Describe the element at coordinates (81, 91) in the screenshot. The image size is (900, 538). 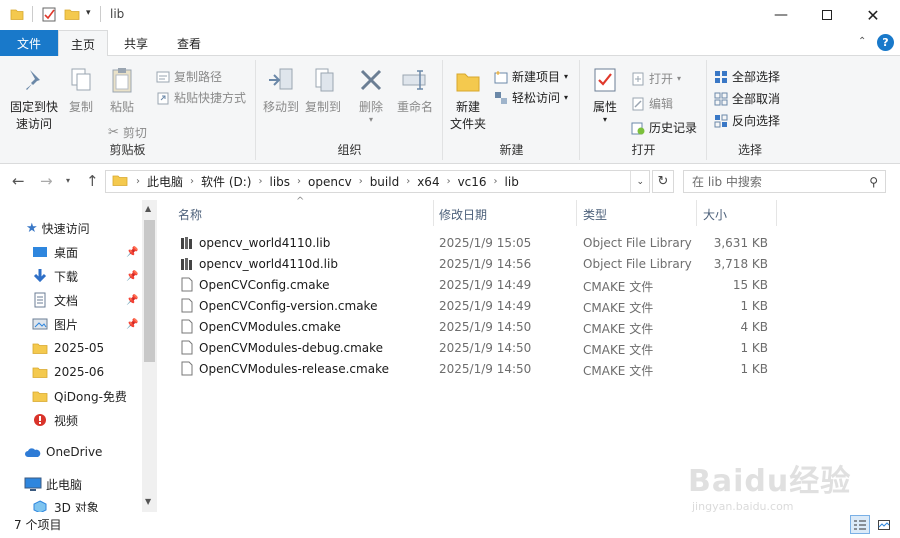
I see `copy-button: 复制` at that location.